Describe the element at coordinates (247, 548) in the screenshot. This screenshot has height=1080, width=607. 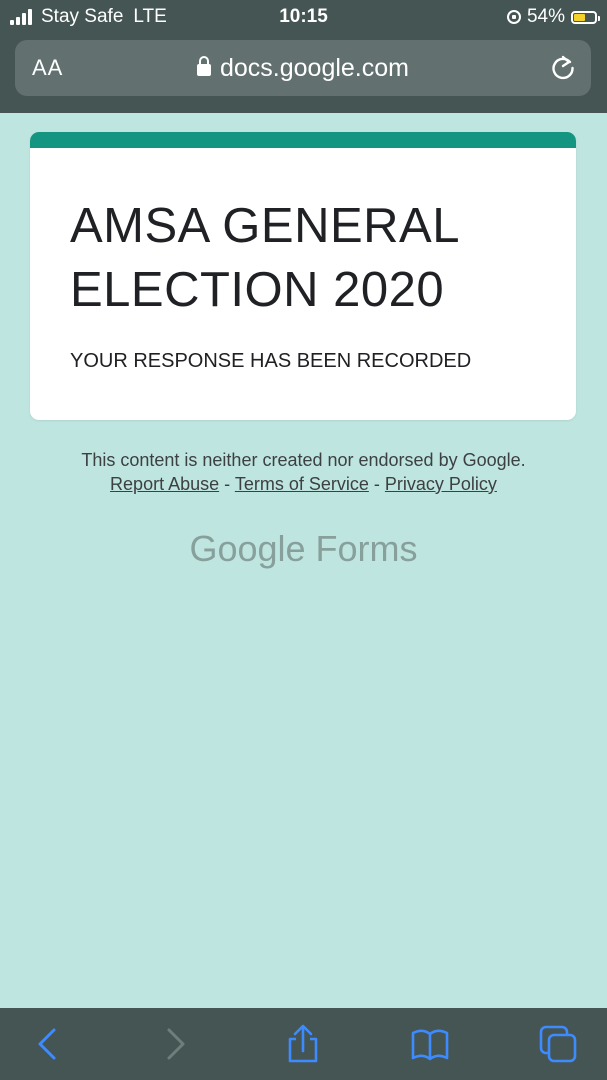
I see `logo-google: Google` at that location.